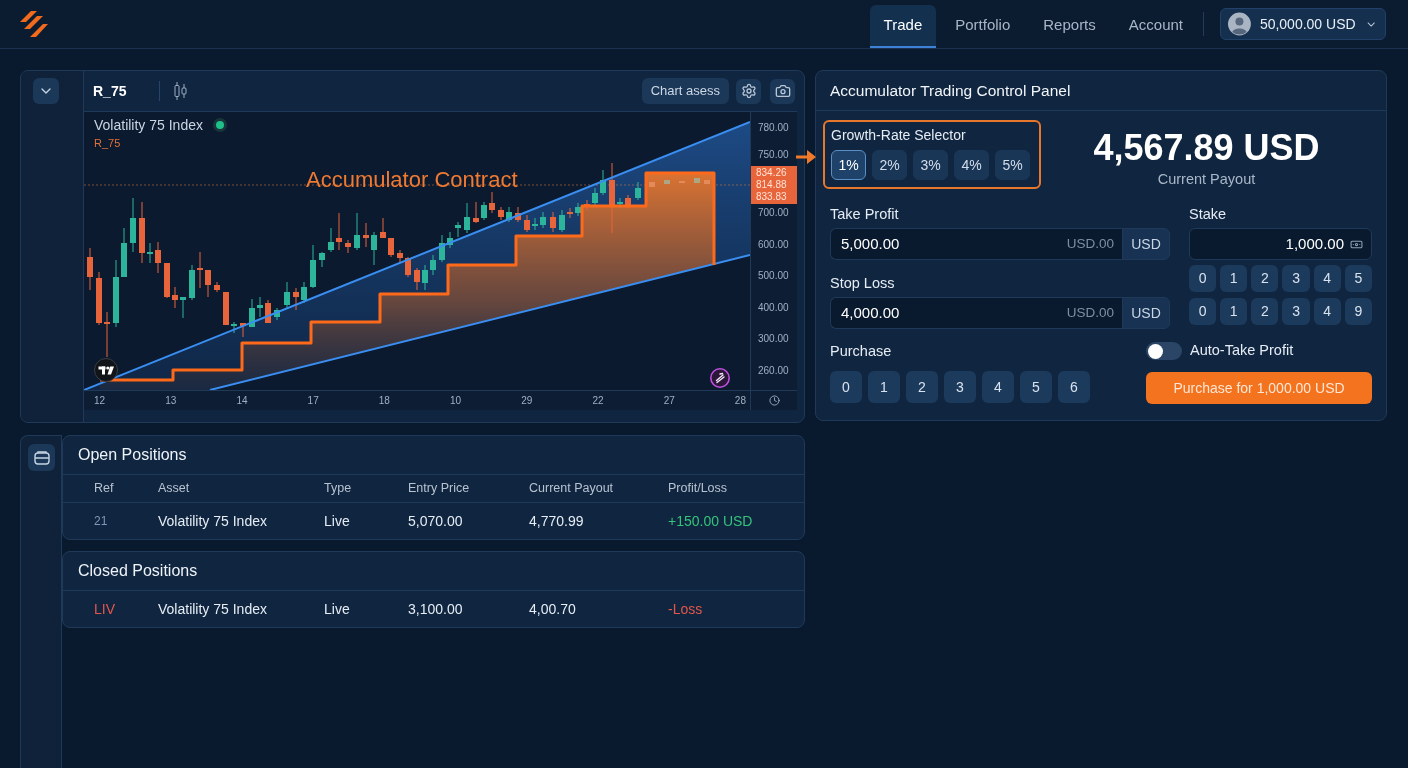  What do you see at coordinates (338, 489) in the screenshot?
I see `column-header: Type` at bounding box center [338, 489].